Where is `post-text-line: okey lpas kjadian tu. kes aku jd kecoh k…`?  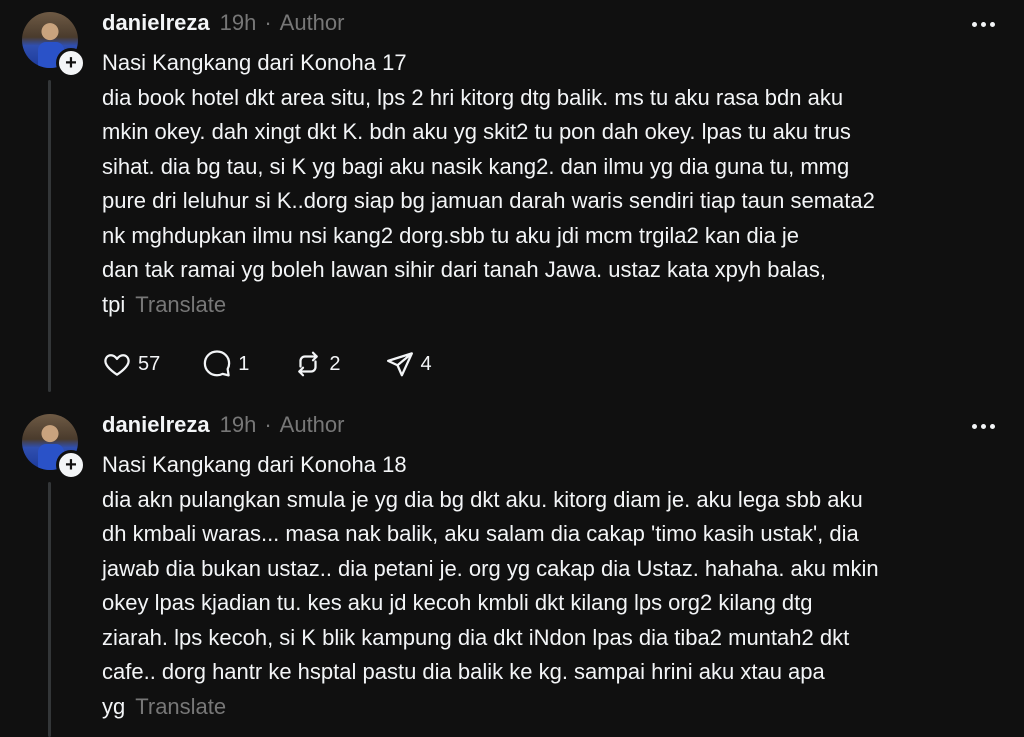 post-text-line: okey lpas kjadian tu. kes aku jd kecoh k… is located at coordinates (457, 602).